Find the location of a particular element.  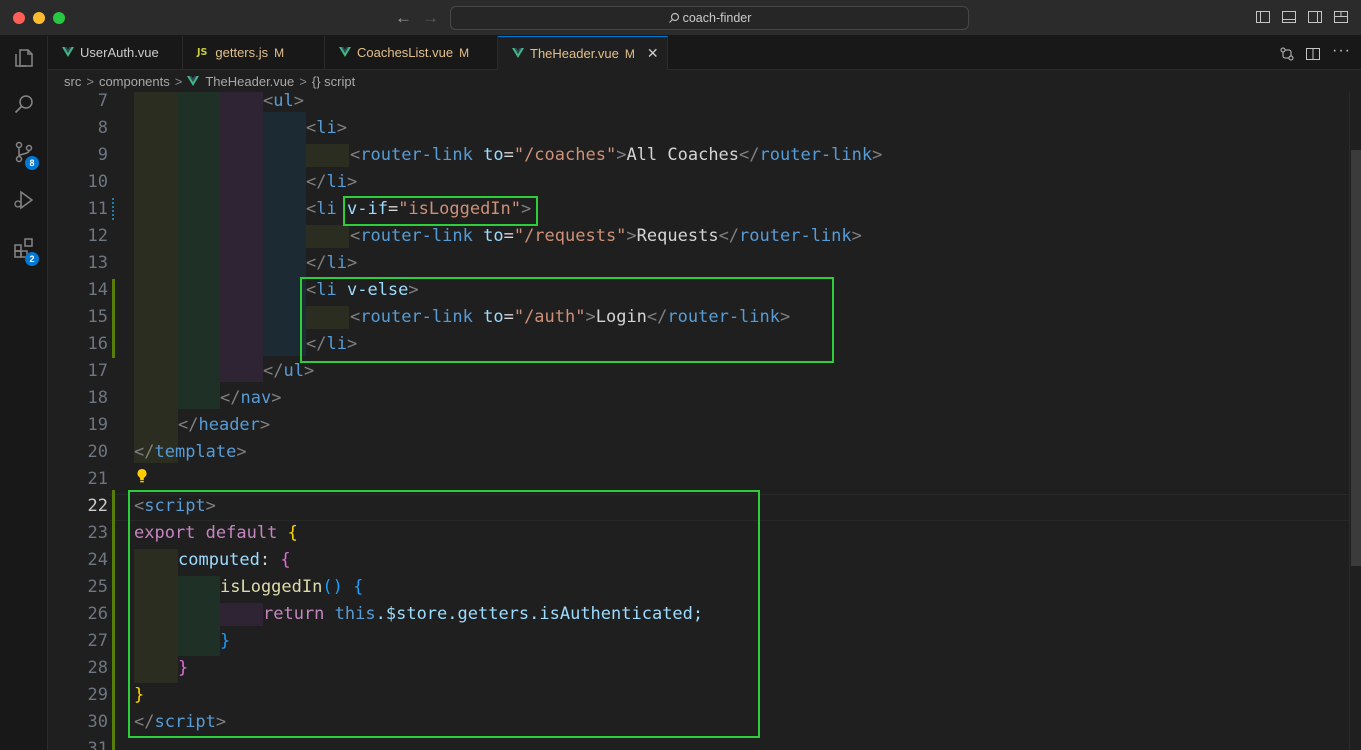

close-icon: ✕ is located at coordinates (653, 53).